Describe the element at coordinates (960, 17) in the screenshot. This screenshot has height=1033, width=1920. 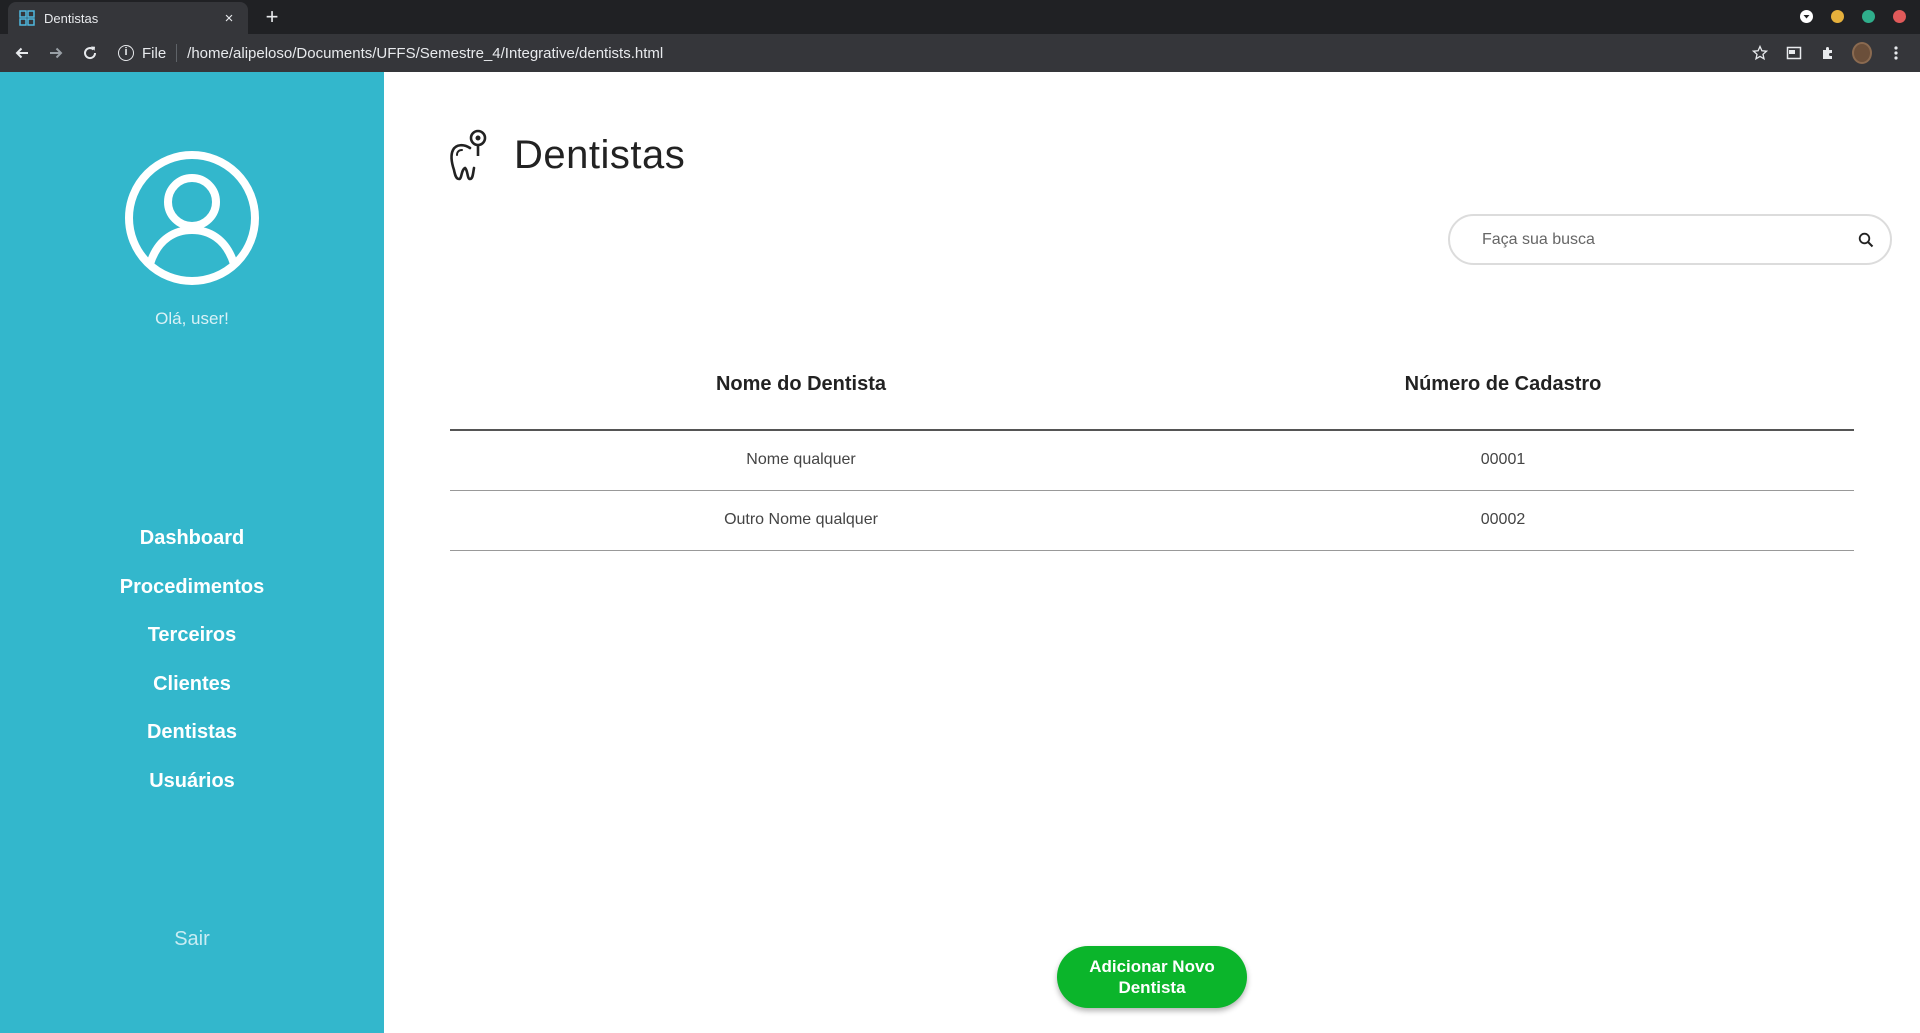
I see `tab-strip: Dentistas × +` at that location.